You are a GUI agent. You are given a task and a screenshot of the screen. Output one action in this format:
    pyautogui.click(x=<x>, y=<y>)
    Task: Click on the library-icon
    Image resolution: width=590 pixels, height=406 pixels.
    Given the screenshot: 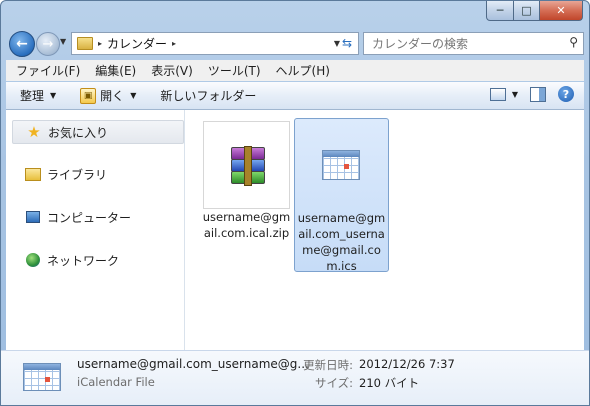 What is the action you would take?
    pyautogui.click(x=33, y=174)
    